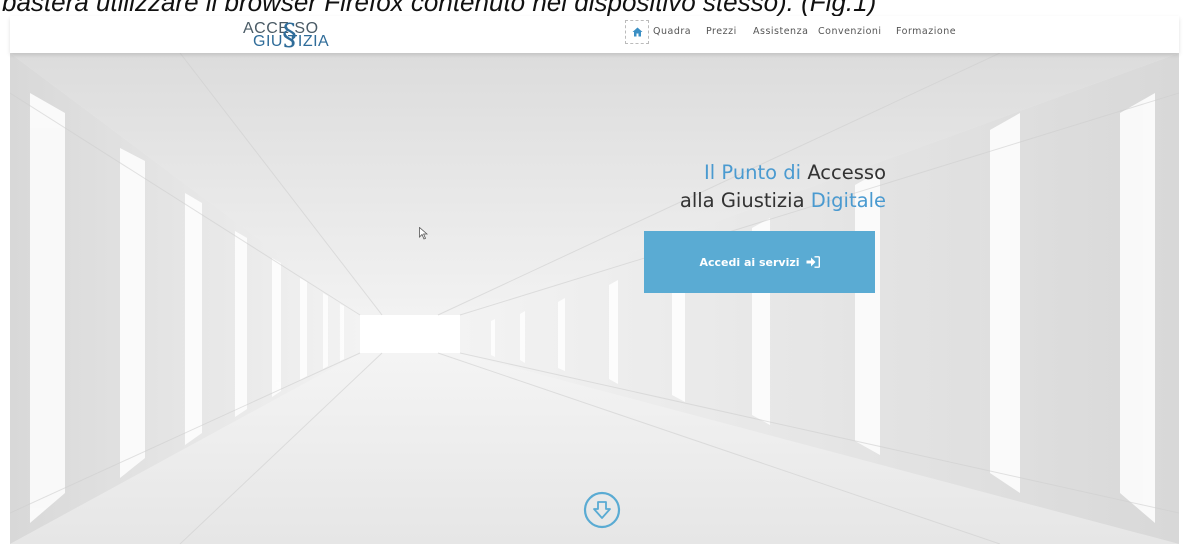  What do you see at coordinates (749, 262) in the screenshot?
I see `access-services-label: Accedi ai servizi` at bounding box center [749, 262].